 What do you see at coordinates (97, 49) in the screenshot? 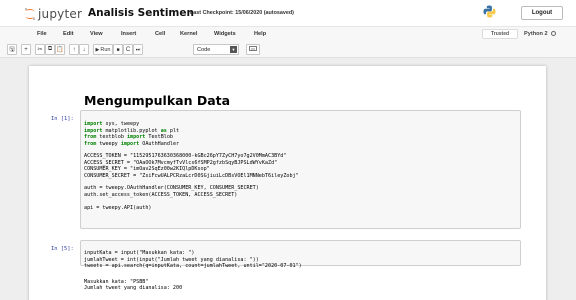
I see `run-icon: ▶` at bounding box center [97, 49].